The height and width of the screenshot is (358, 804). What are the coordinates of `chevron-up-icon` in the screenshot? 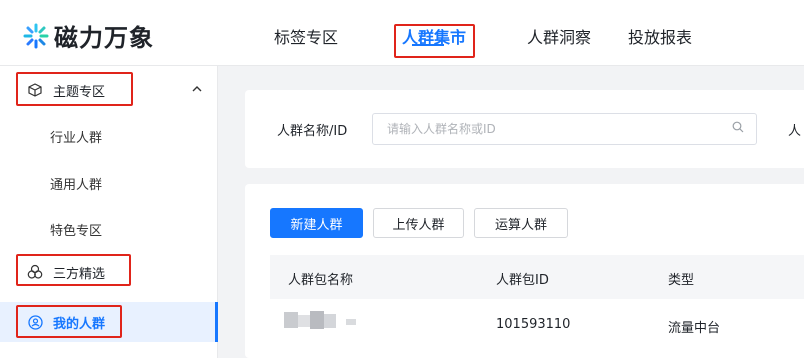 It's located at (197, 90).